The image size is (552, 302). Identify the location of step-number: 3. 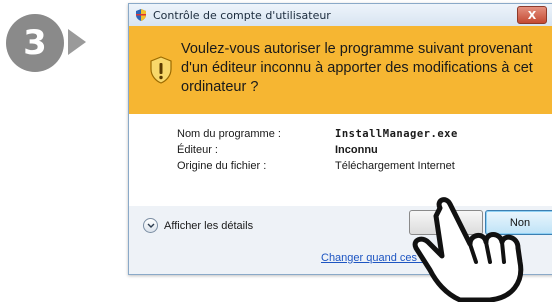
(35, 43).